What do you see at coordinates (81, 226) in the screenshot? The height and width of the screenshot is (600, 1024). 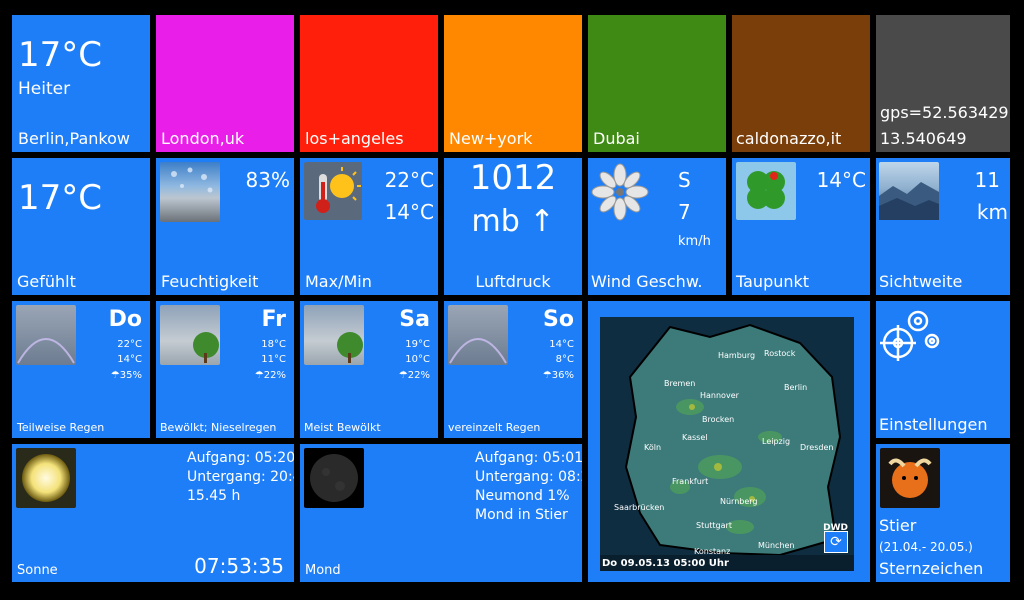 I see `feels-like-tile: 17°C Gefühlt` at bounding box center [81, 226].